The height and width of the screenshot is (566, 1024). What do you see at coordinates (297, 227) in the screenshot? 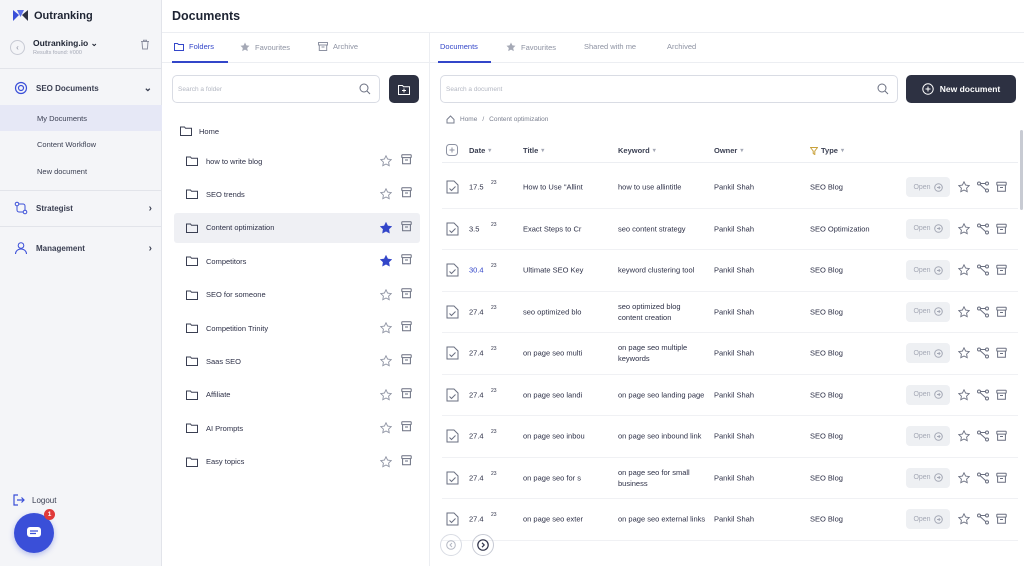
I see `folder-item: Content optimization` at bounding box center [297, 227].